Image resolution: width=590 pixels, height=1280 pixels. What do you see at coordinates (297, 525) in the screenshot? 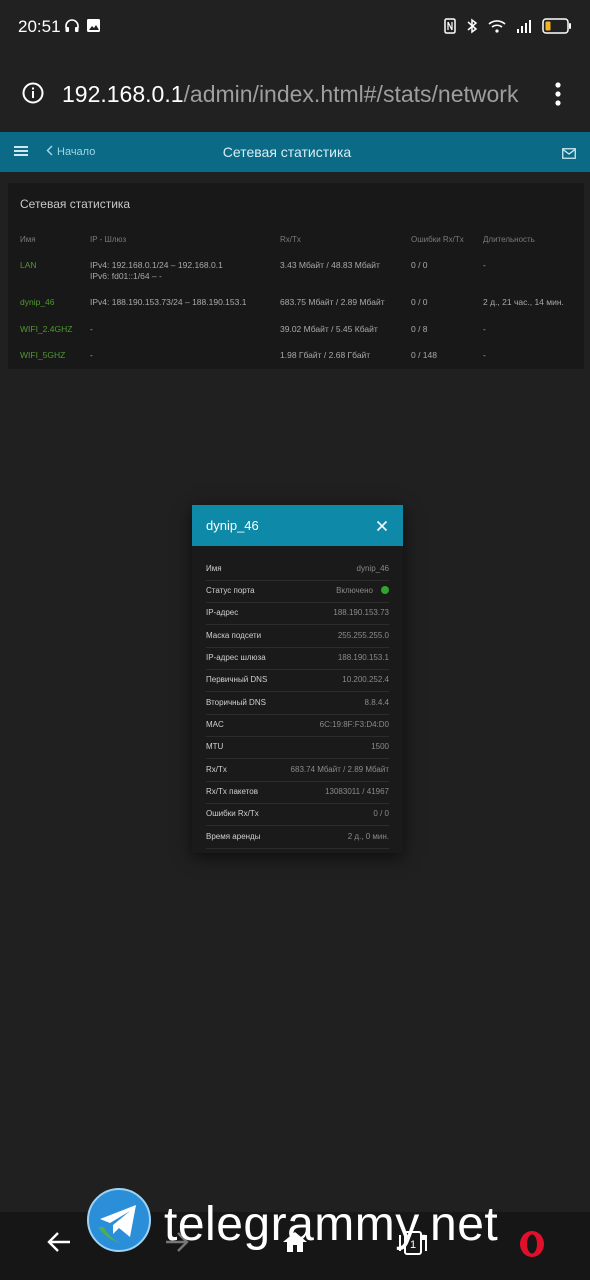
I see `dialog-header: dynip_46` at bounding box center [297, 525].